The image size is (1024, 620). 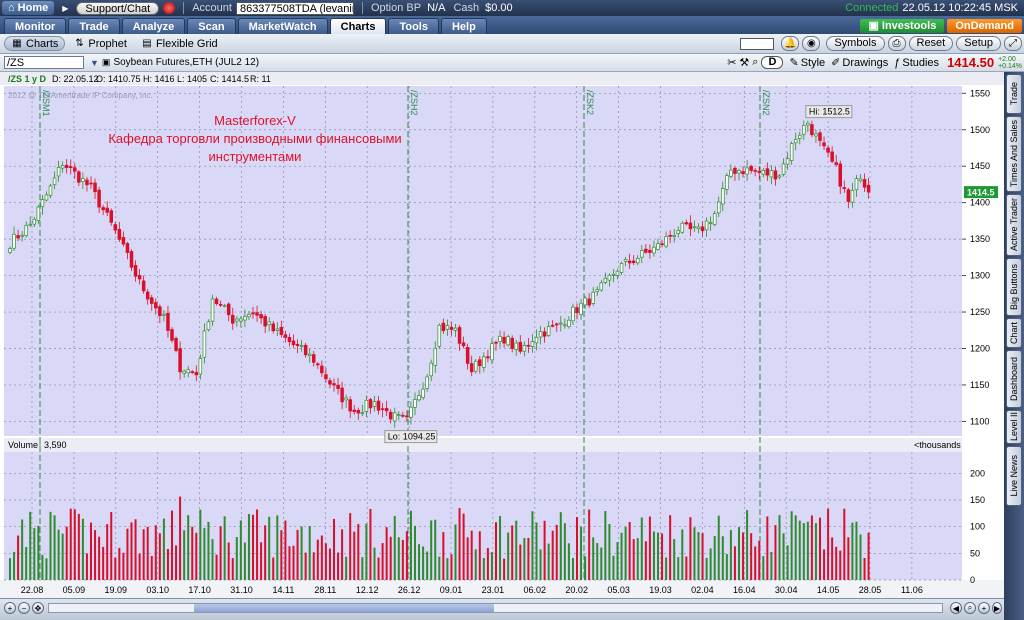 I want to click on period-selector: D, so click(x=772, y=62).